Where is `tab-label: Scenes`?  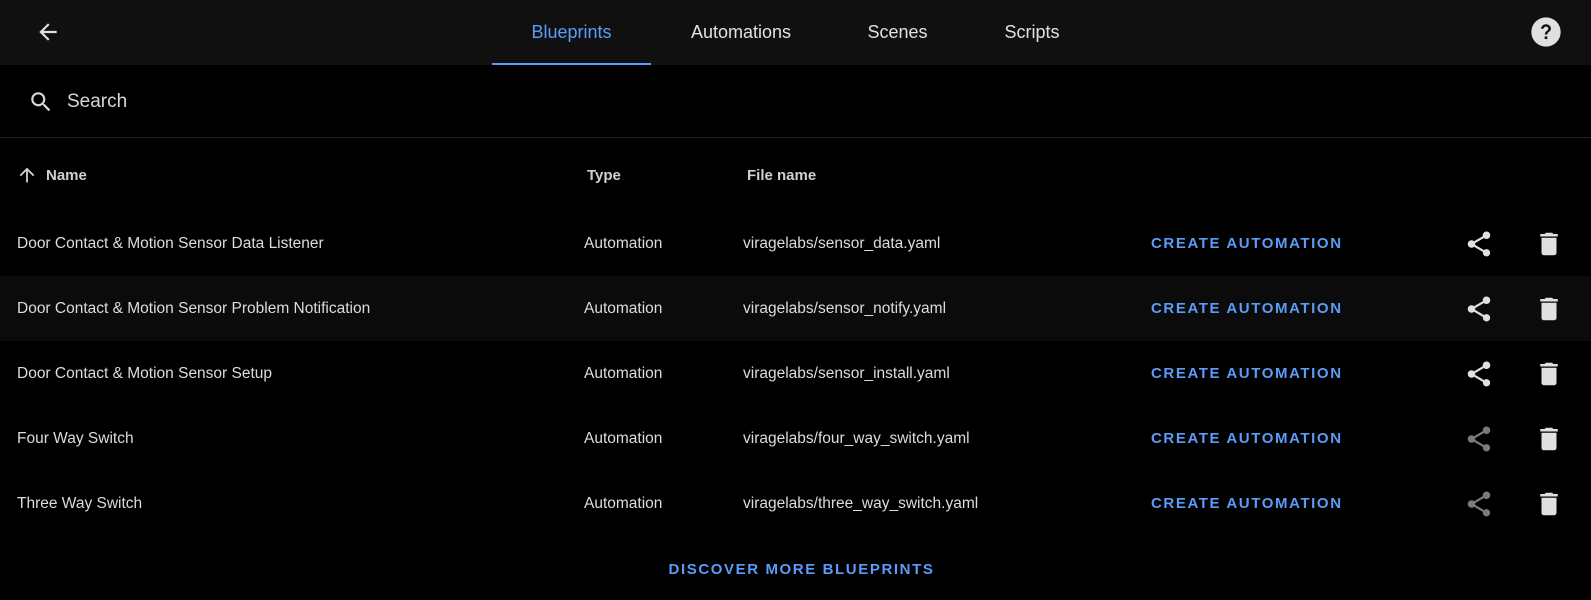 tab-label: Scenes is located at coordinates (897, 32).